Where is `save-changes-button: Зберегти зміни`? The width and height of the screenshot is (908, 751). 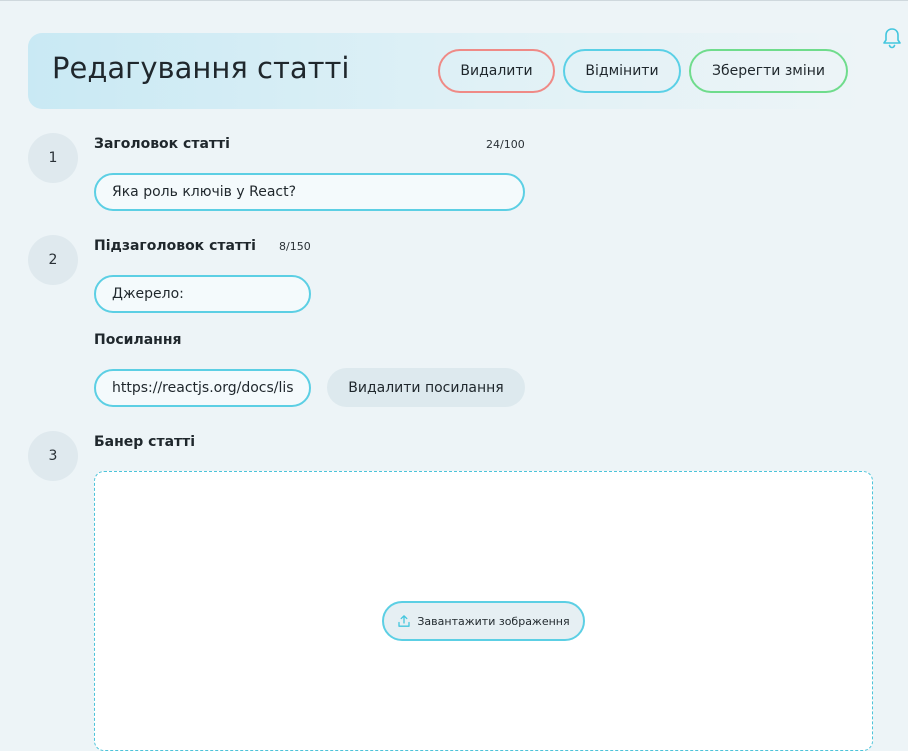
save-changes-button: Зберегти зміни is located at coordinates (768, 71).